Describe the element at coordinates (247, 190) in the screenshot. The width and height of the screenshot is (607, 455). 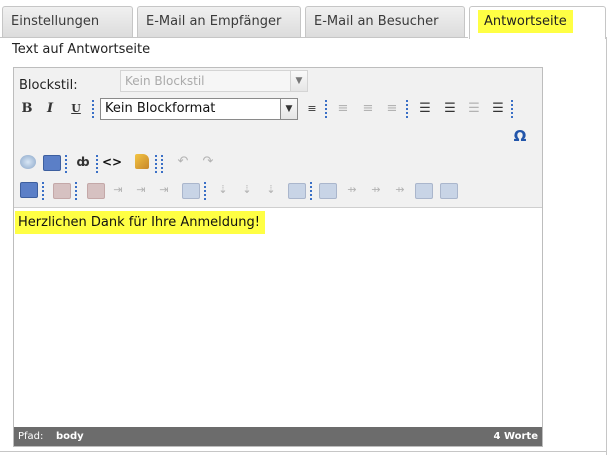
I see `insert-col-after-icon: ⇣` at that location.